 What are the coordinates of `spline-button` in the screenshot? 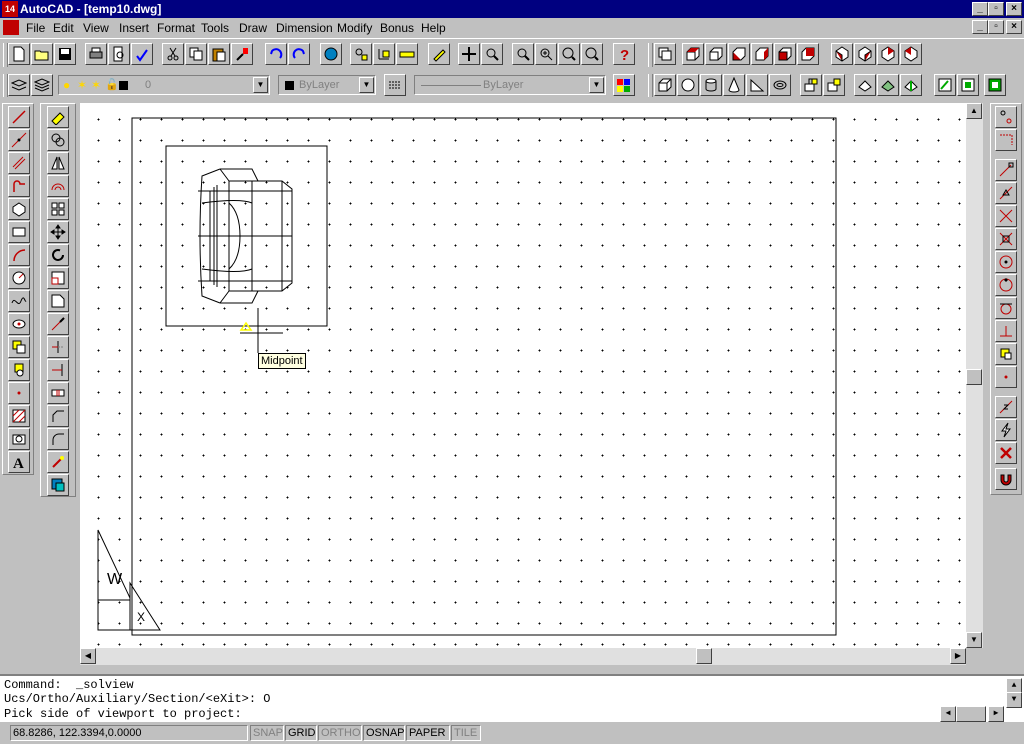 It's located at (19, 301).